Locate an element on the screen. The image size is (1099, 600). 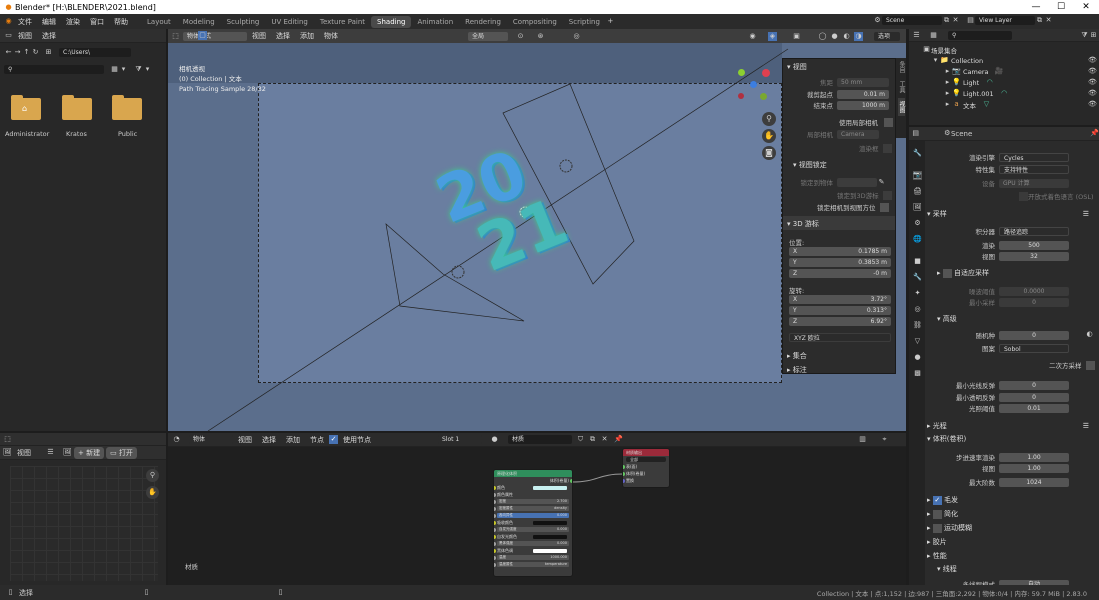
node-input-row: 黑体强度 0.000 is located at coordinates (533, 543).